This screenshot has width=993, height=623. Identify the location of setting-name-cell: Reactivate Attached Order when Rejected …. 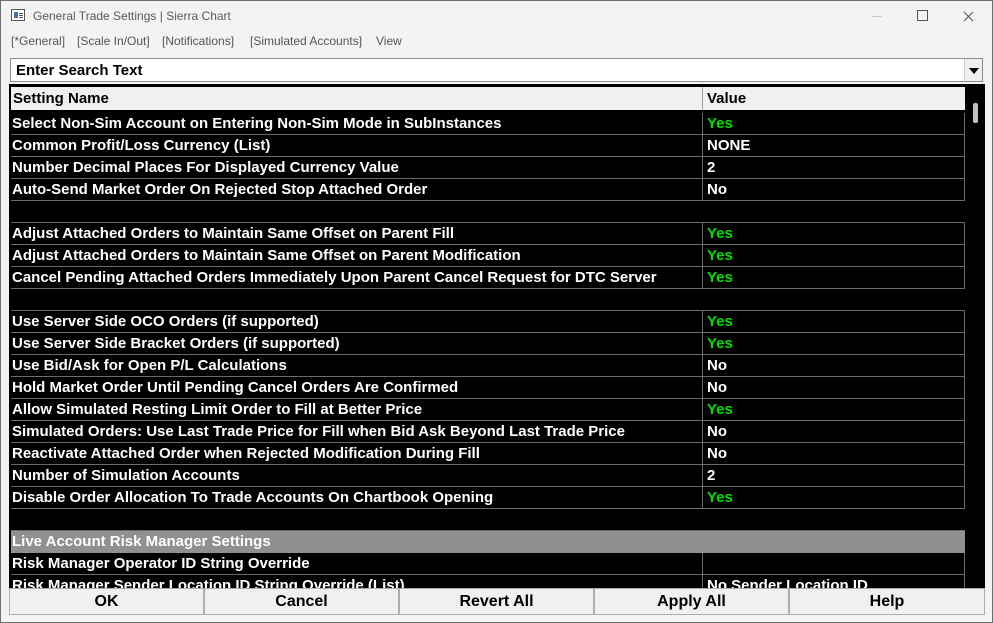
(357, 453).